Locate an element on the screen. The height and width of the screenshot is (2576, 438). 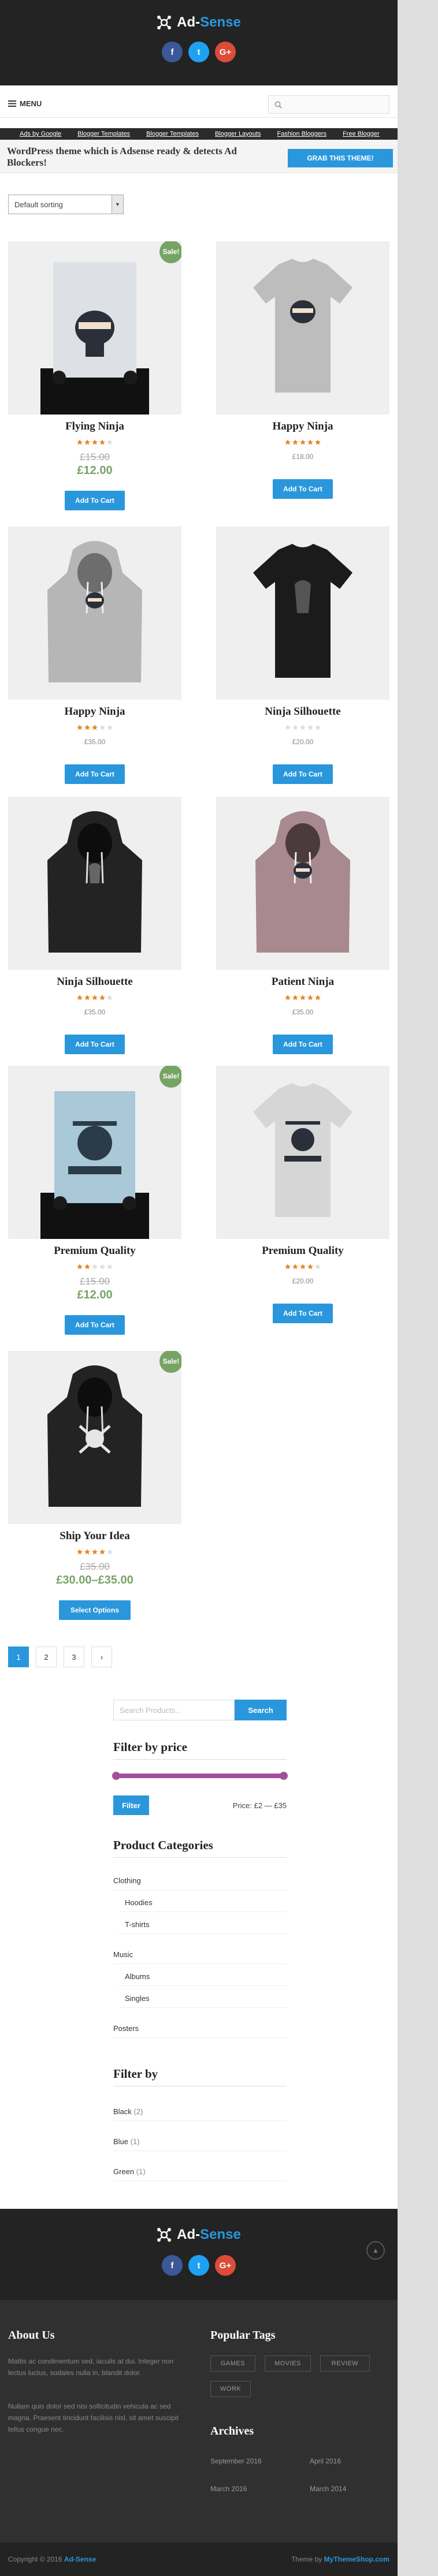
category-item: T-shirts is located at coordinates (203, 1927).